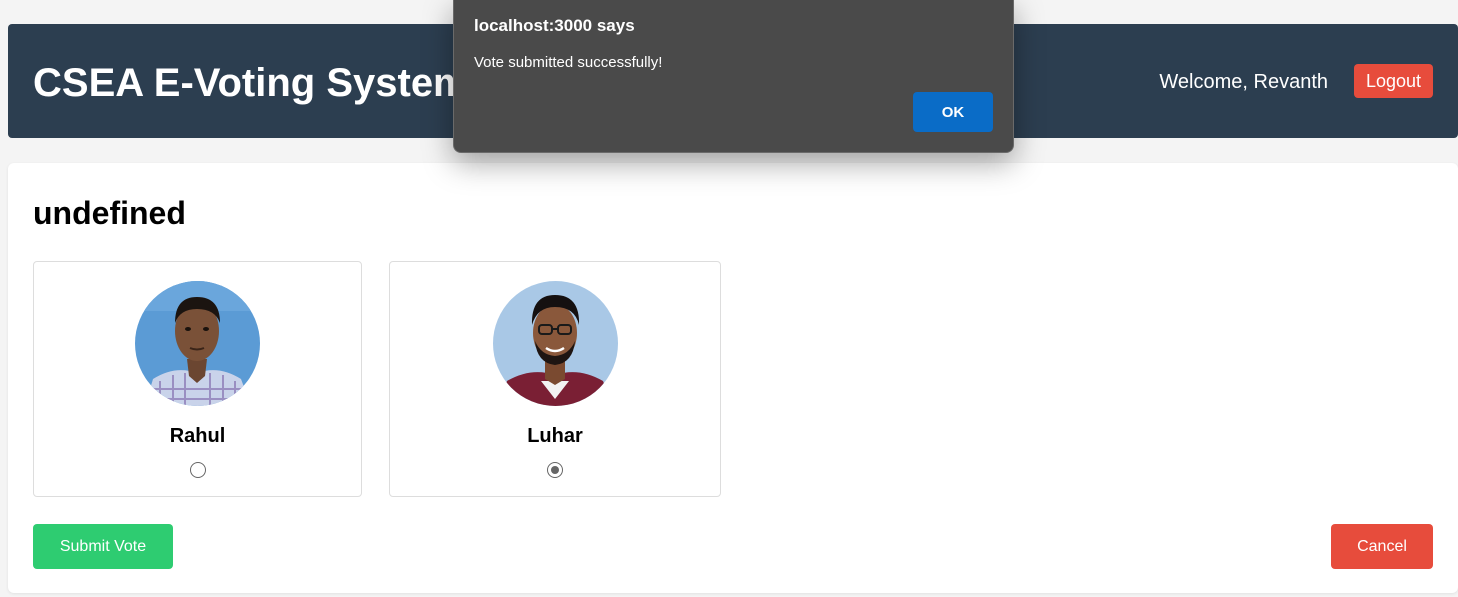  I want to click on candidate-card: Luhar, so click(555, 379).